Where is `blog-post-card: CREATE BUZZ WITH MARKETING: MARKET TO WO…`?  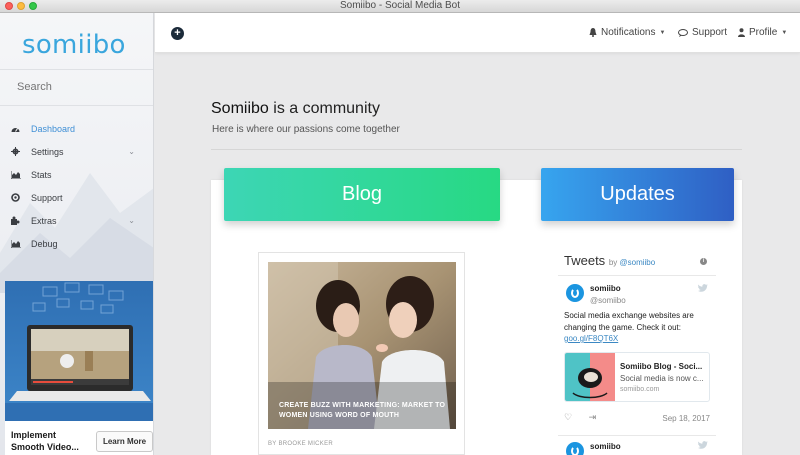
blog-post-card: CREATE BUZZ WITH MARKETING: MARKET TO WO… is located at coordinates (361, 353).